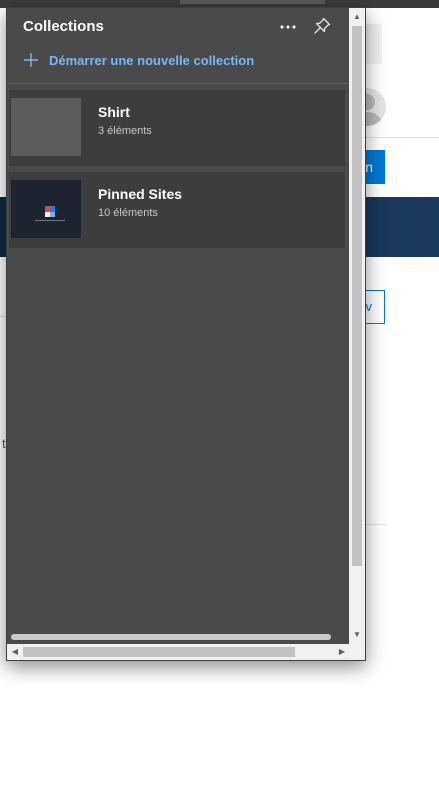  I want to click on start-new-collection-label: Démarrer une nouvelle collection, so click(152, 60).